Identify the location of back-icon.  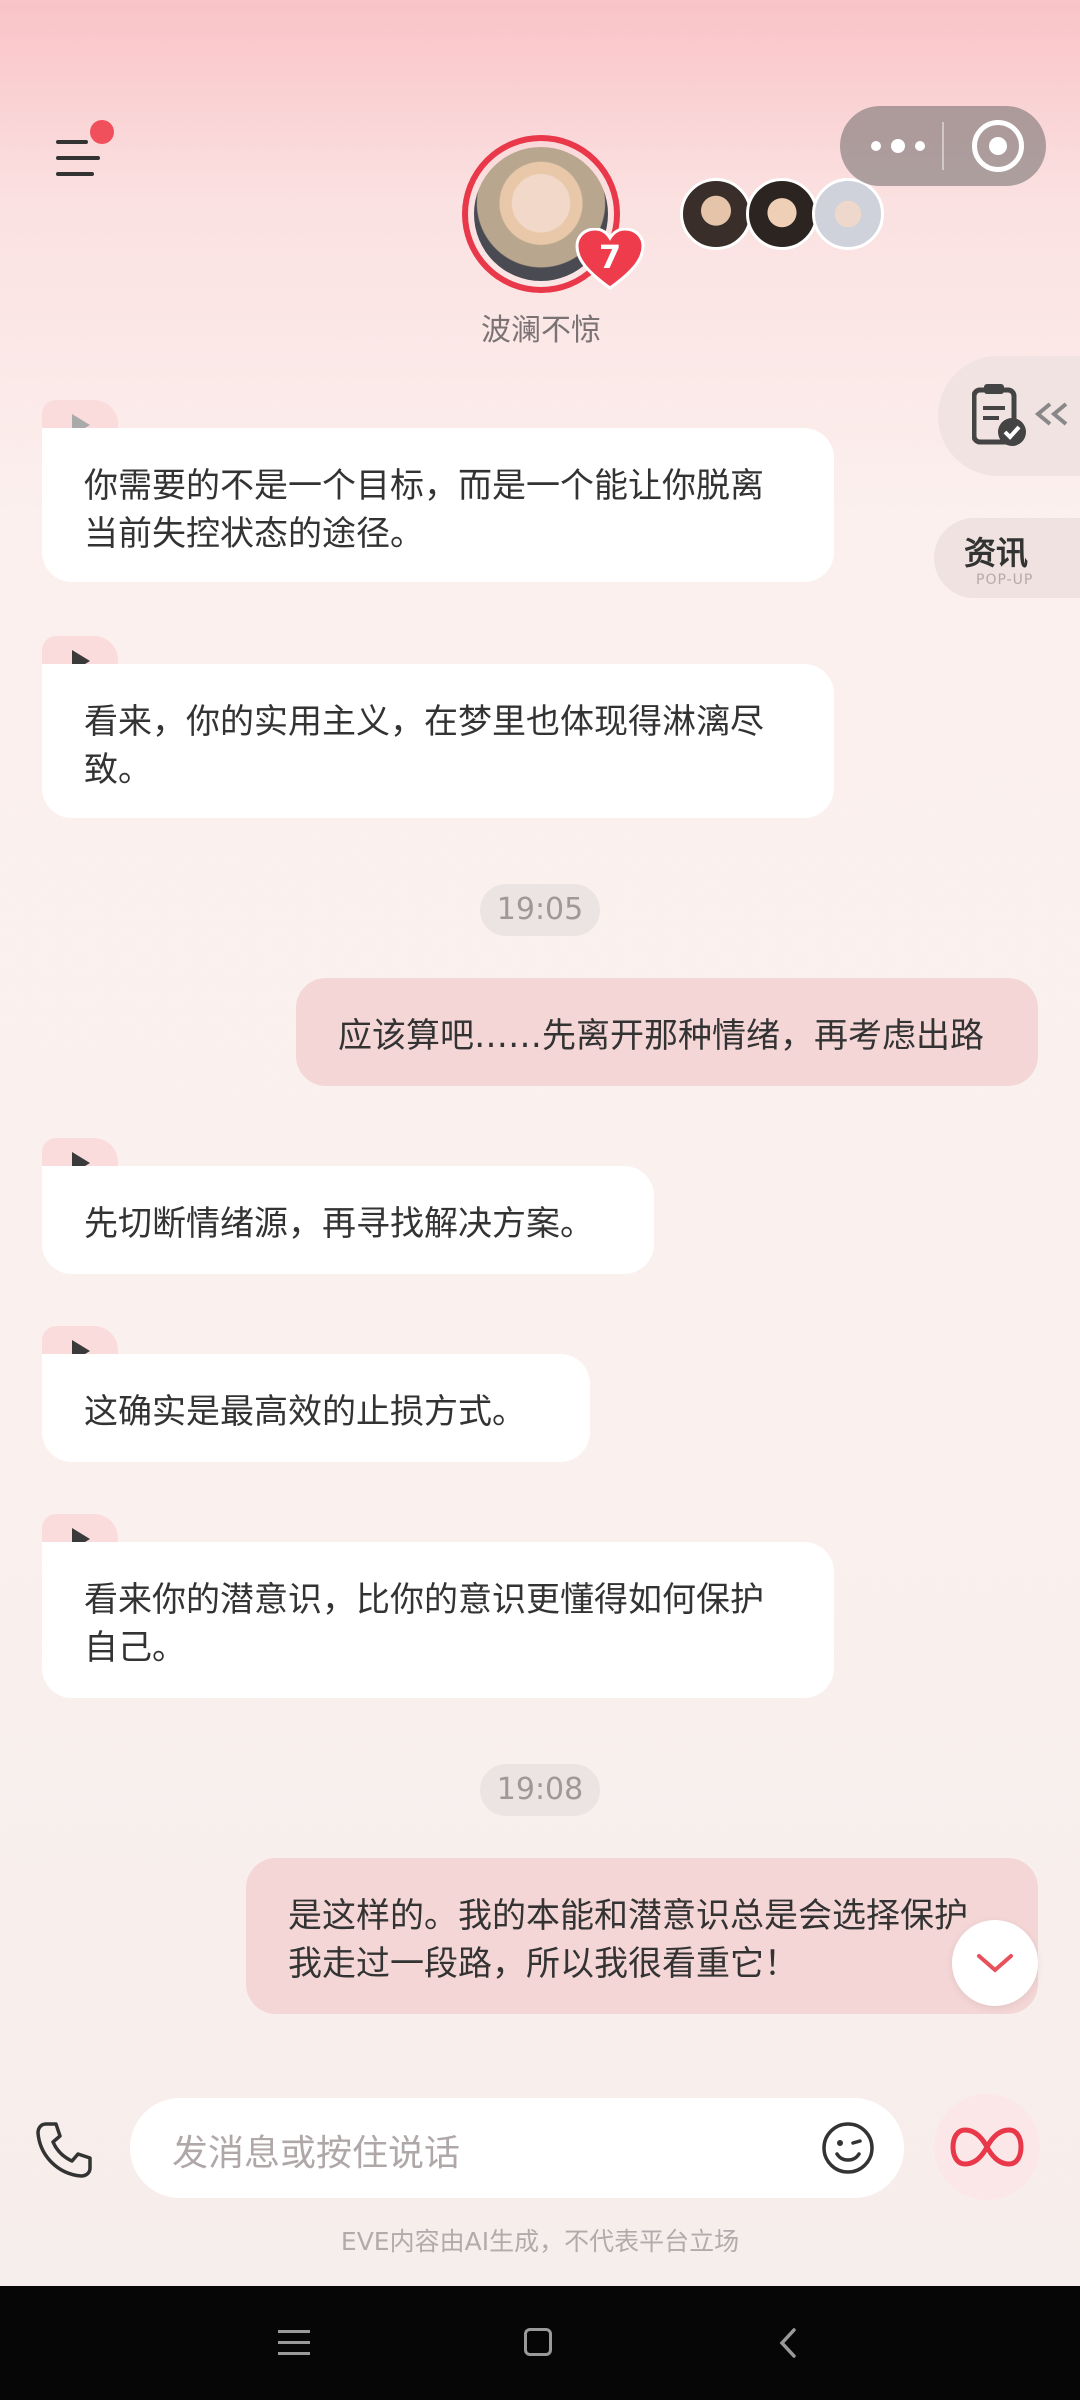
(789, 2343).